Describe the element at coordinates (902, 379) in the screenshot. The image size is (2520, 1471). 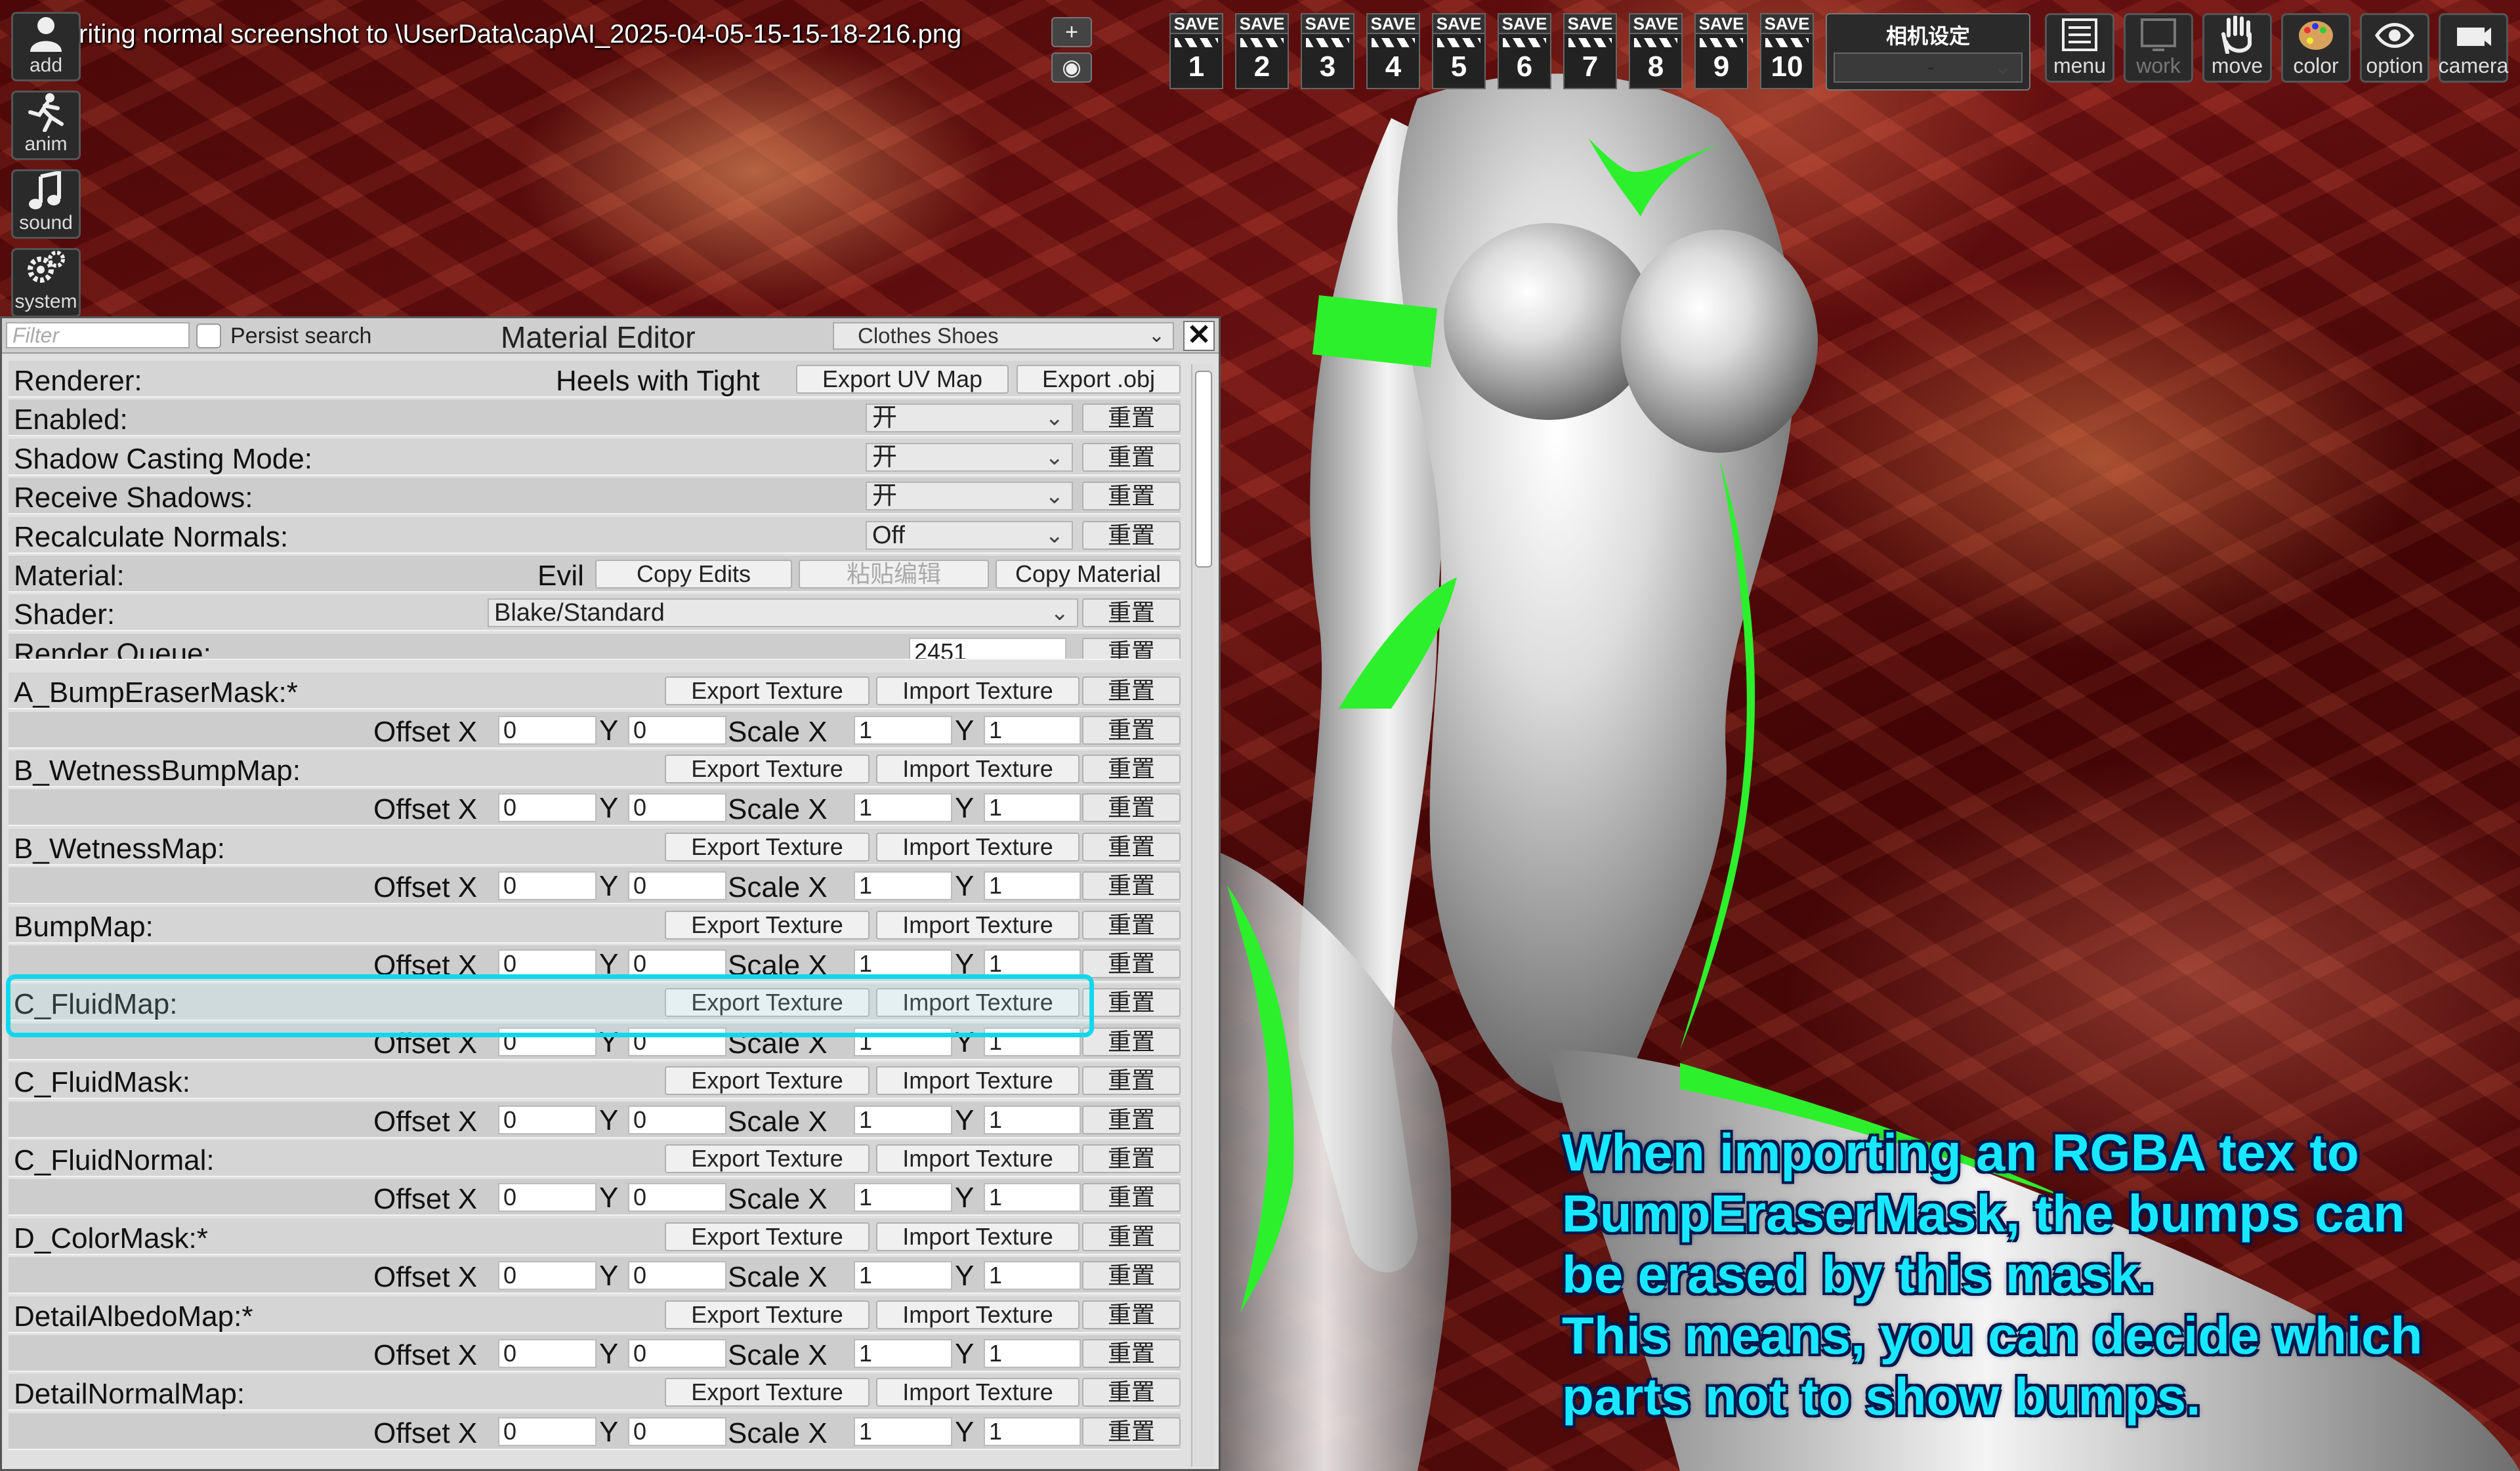
I see `export-uv-map-button: Export UV Map` at that location.